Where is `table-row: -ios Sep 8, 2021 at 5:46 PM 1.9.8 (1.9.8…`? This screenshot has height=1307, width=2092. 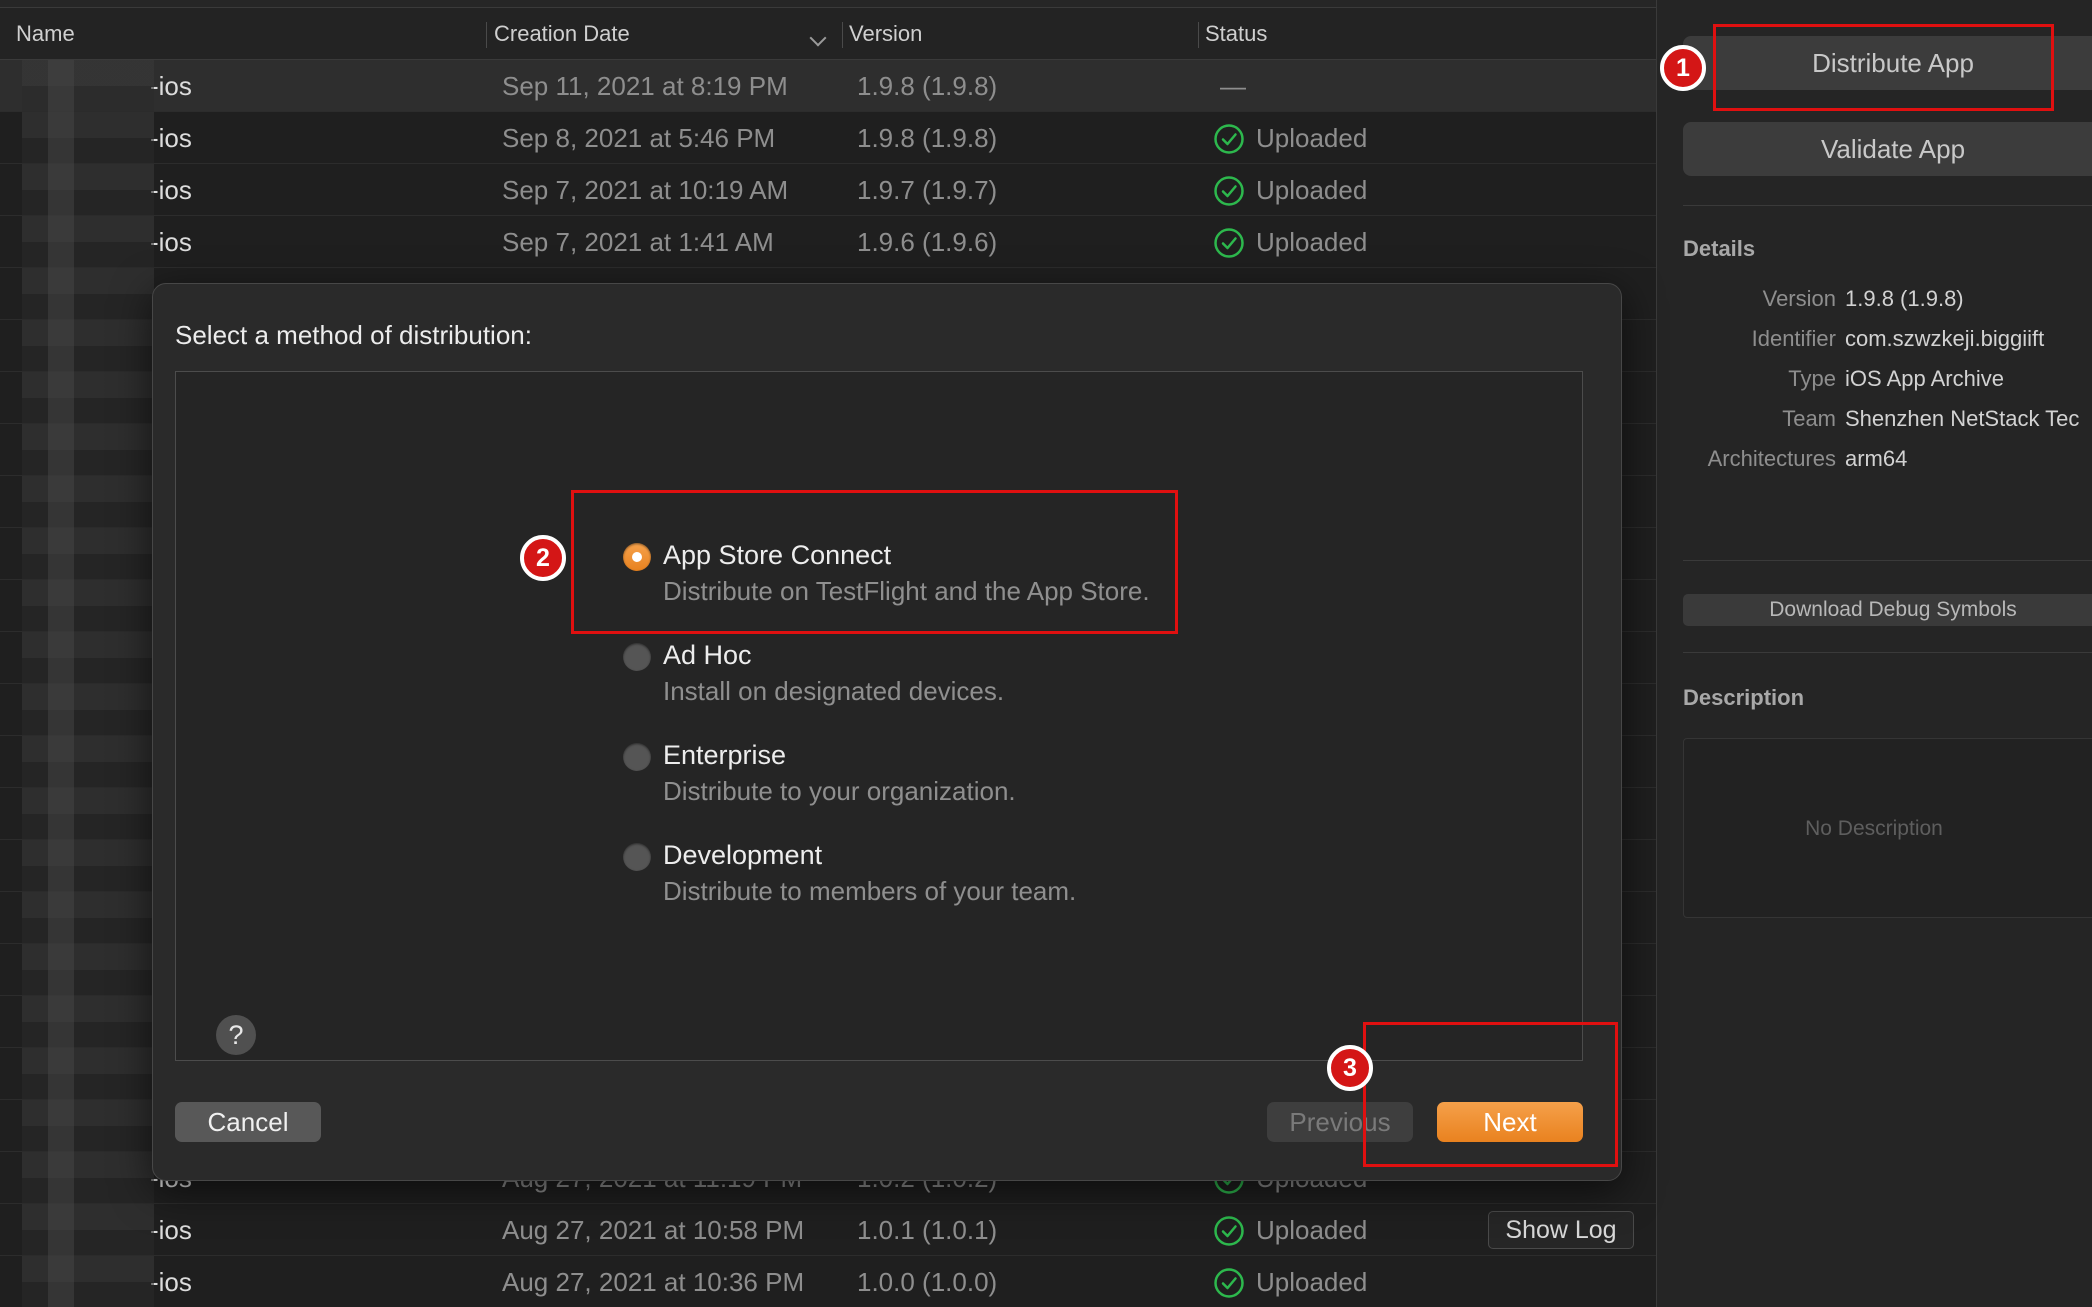
table-row: -ios Sep 8, 2021 at 5:46 PM 1.9.8 (1.9.8… is located at coordinates (828, 138).